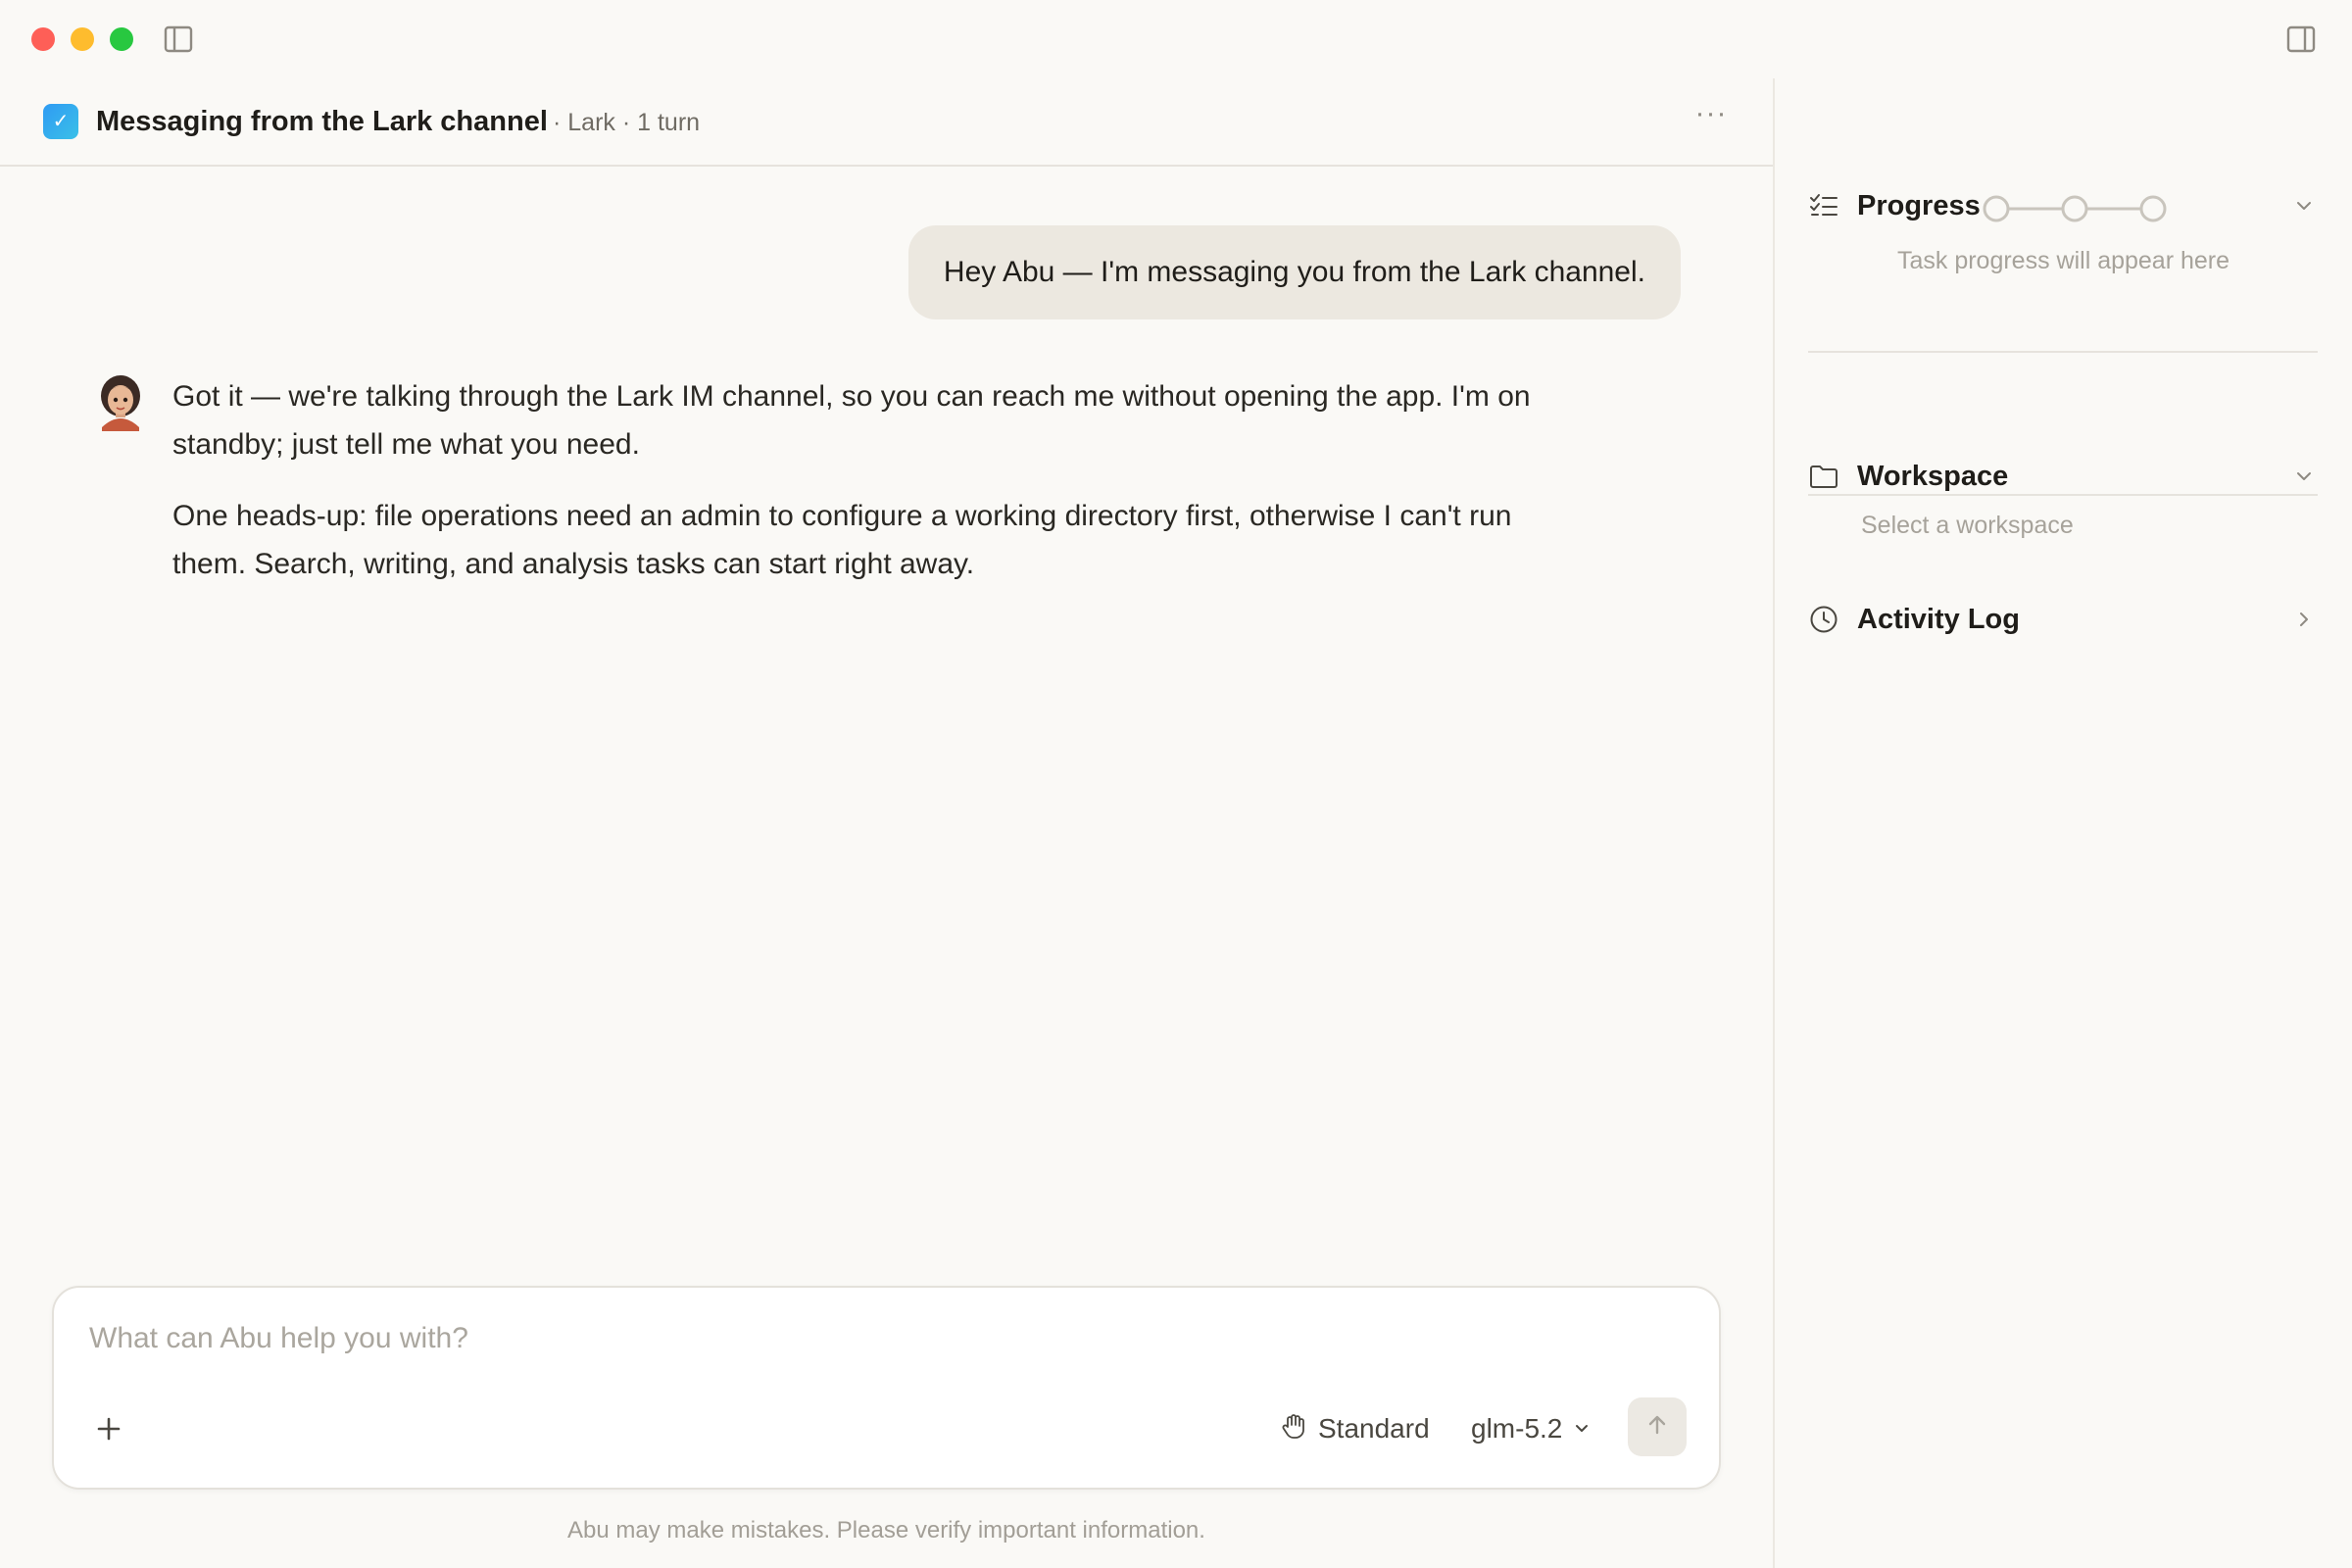 This screenshot has height=1568, width=2352. What do you see at coordinates (886, 1388) in the screenshot?
I see `message-composer: Standard glm-5.2` at bounding box center [886, 1388].